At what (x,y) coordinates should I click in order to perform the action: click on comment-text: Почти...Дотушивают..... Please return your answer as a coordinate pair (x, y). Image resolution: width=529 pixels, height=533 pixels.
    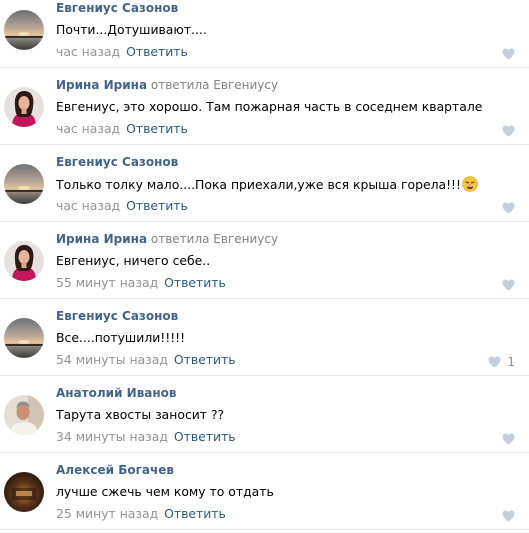
    Looking at the image, I should click on (131, 29).